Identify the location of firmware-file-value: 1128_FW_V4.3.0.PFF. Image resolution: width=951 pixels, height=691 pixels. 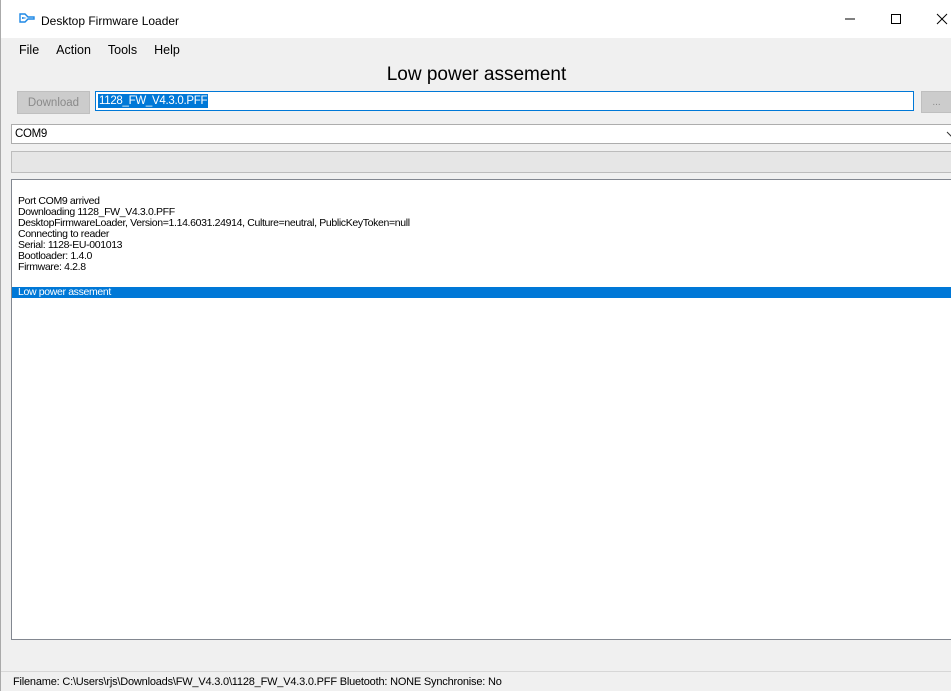
(153, 101).